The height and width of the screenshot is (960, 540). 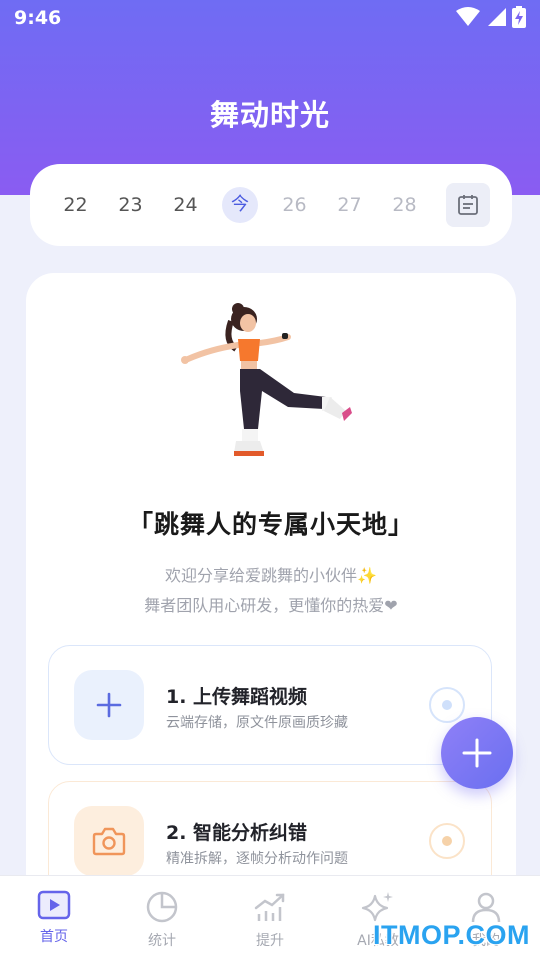 What do you see at coordinates (237, 833) in the screenshot?
I see `step-title: 2. 智能分析纠错` at bounding box center [237, 833].